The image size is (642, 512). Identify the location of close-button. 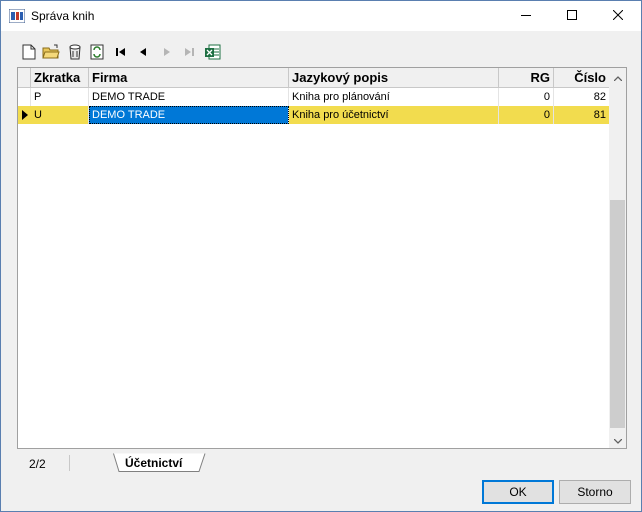
(618, 16).